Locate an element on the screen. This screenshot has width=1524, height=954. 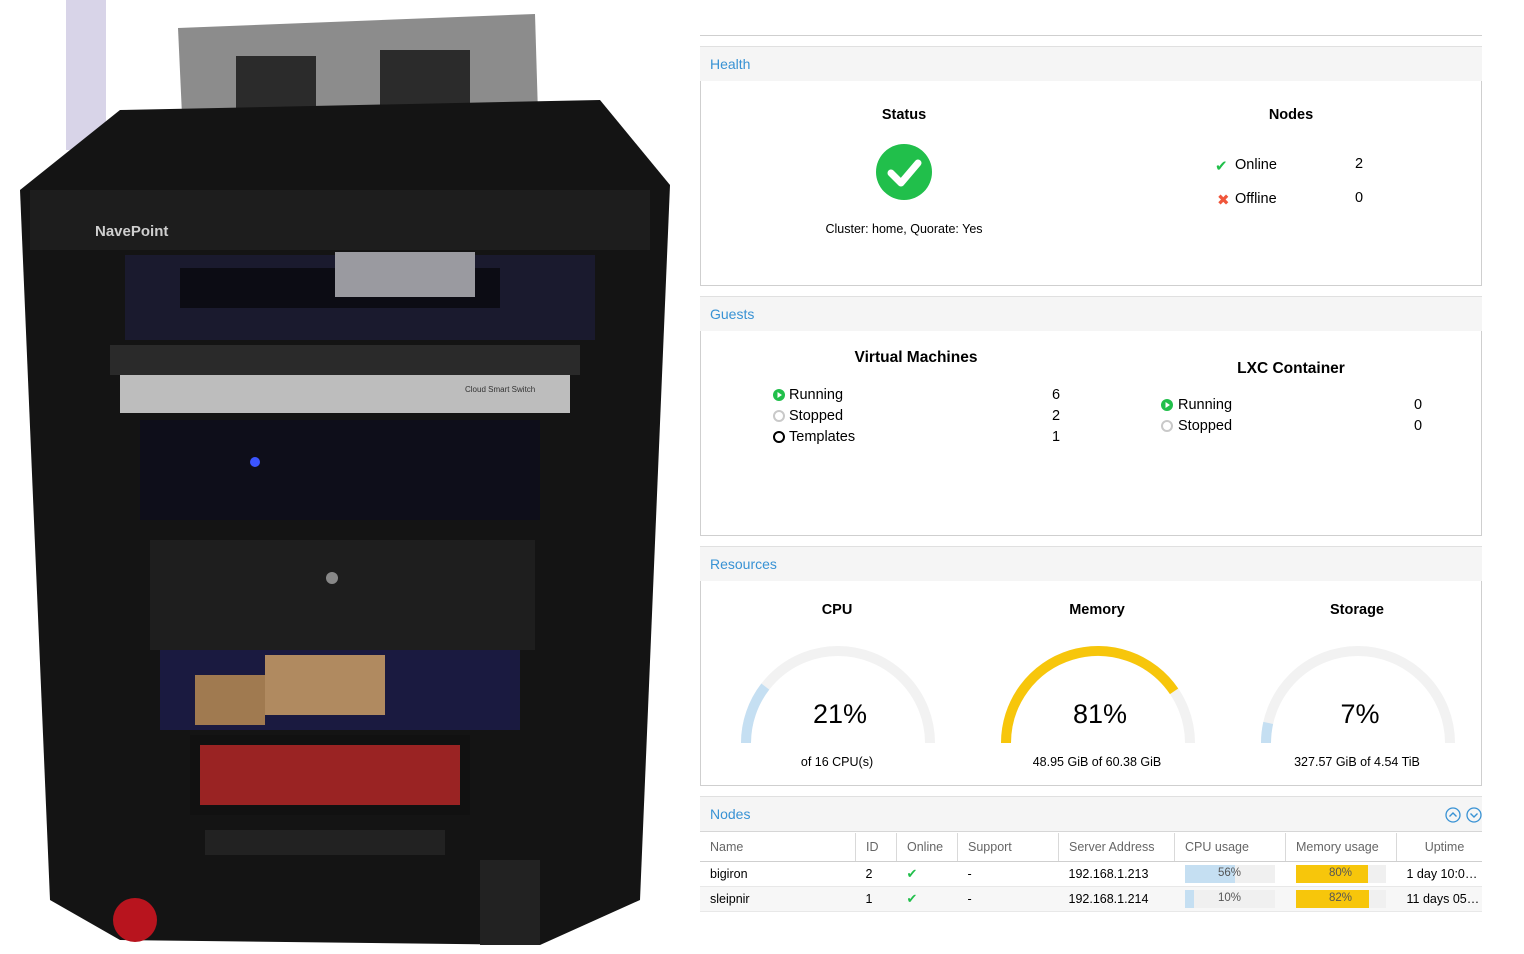
offline-count: 0 is located at coordinates (1359, 198).